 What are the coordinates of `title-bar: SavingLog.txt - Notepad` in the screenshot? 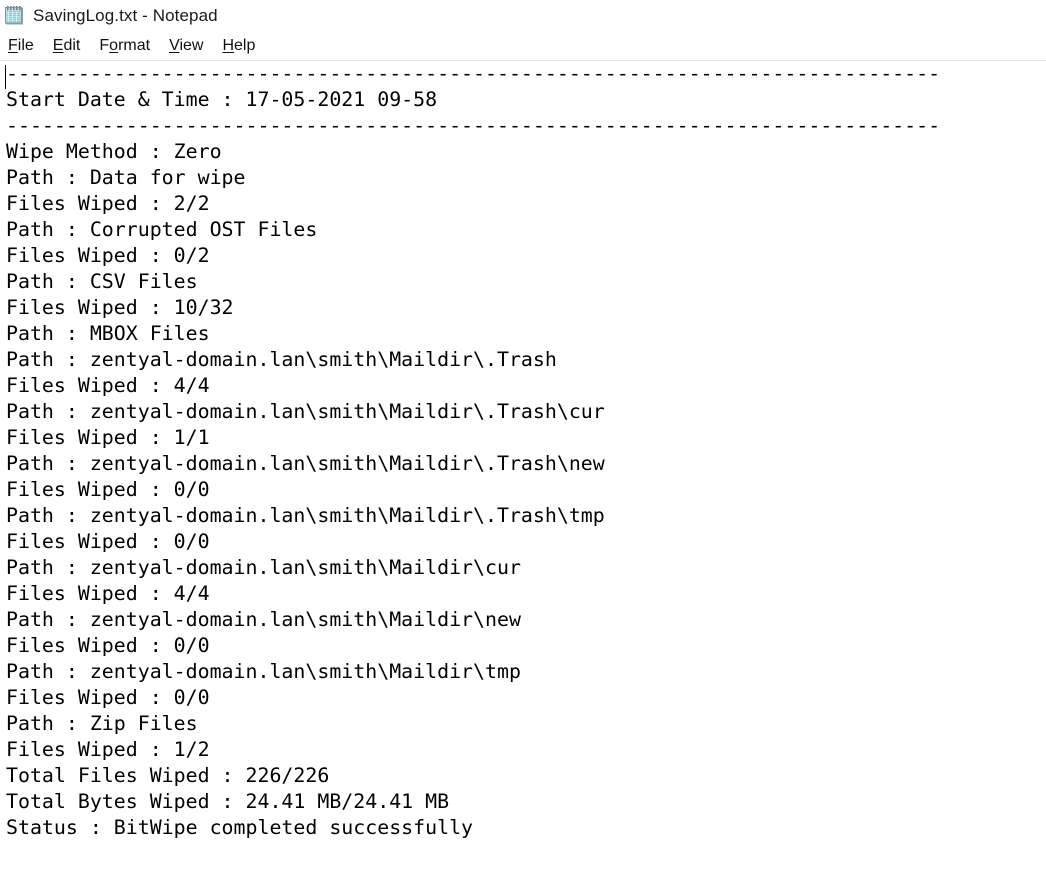 It's located at (523, 16).